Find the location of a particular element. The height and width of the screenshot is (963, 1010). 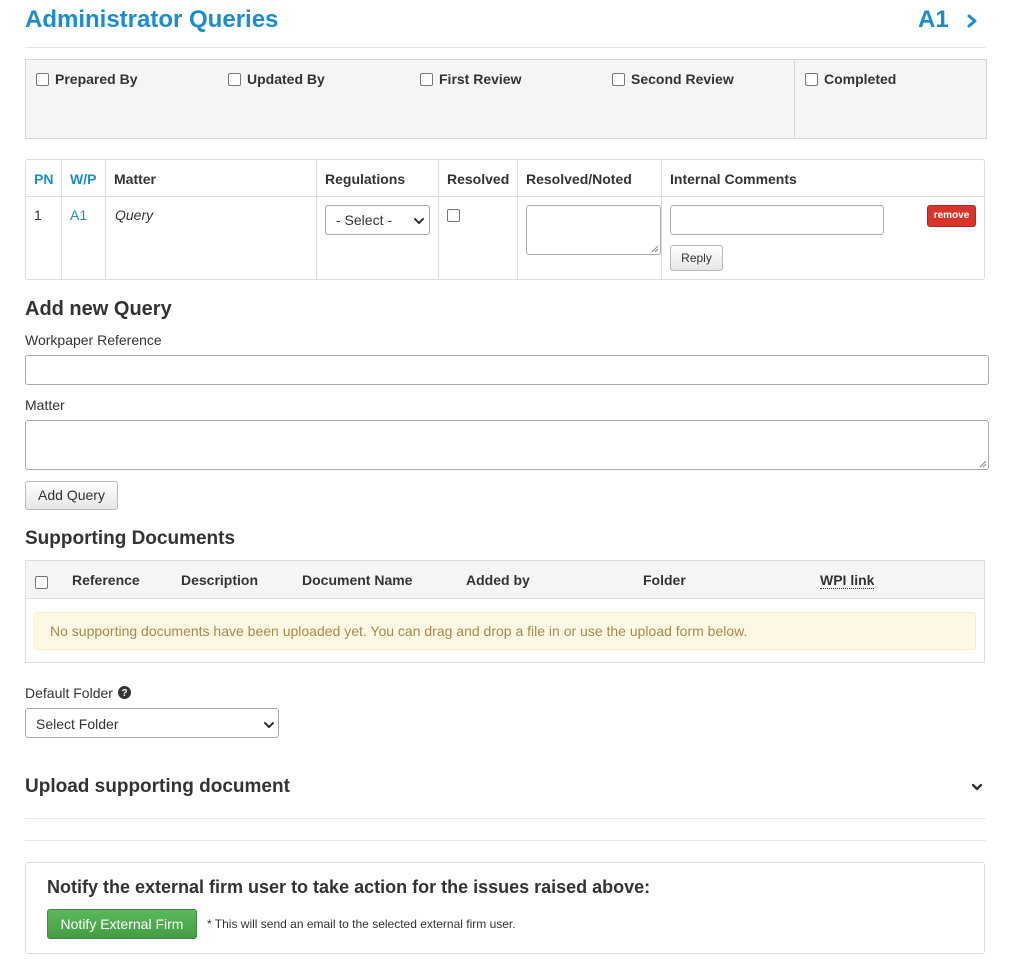

matter-textarea is located at coordinates (507, 445).